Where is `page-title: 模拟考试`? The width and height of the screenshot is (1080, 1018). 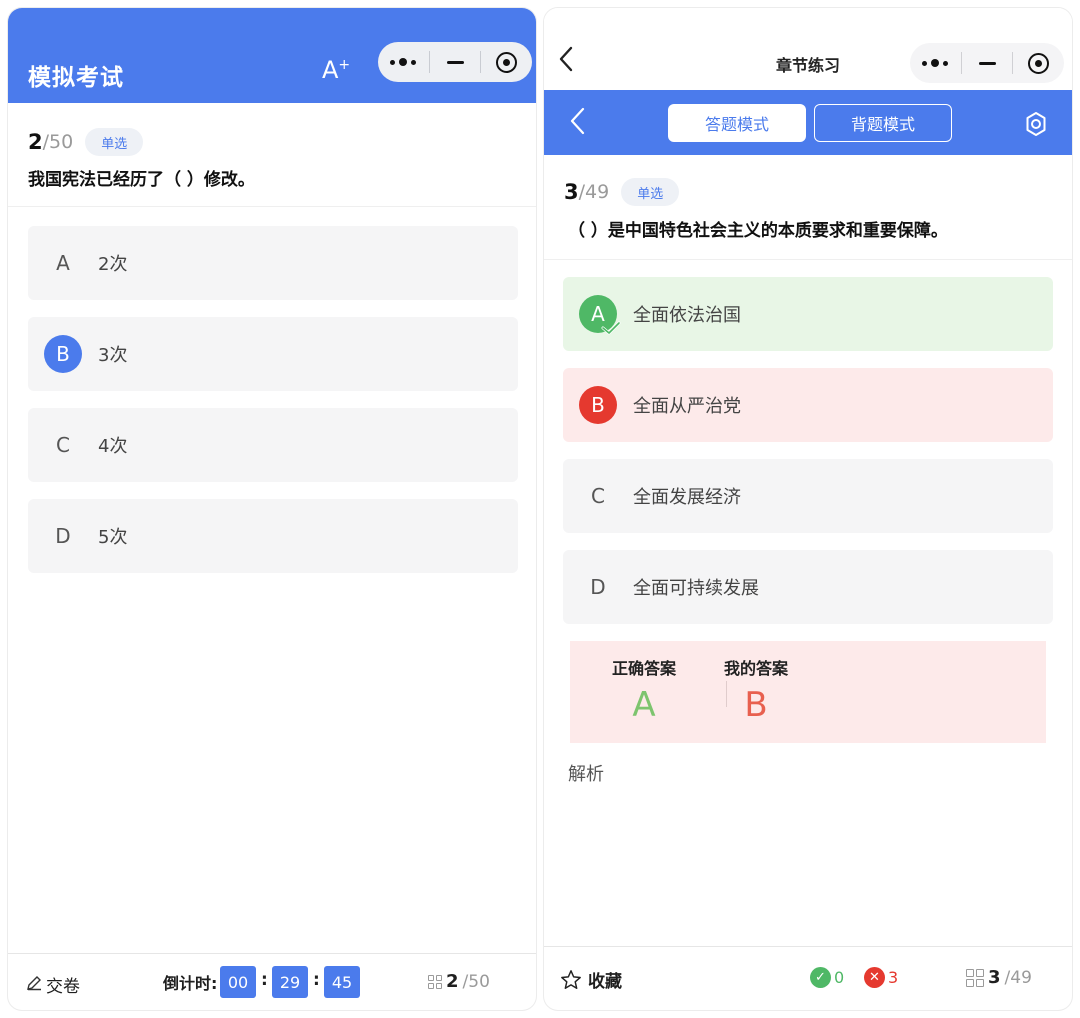 page-title: 模拟考试 is located at coordinates (76, 78).